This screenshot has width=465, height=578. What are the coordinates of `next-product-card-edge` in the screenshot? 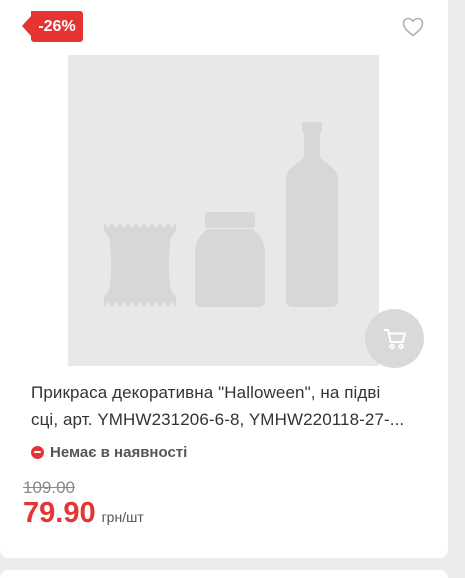 It's located at (224, 574).